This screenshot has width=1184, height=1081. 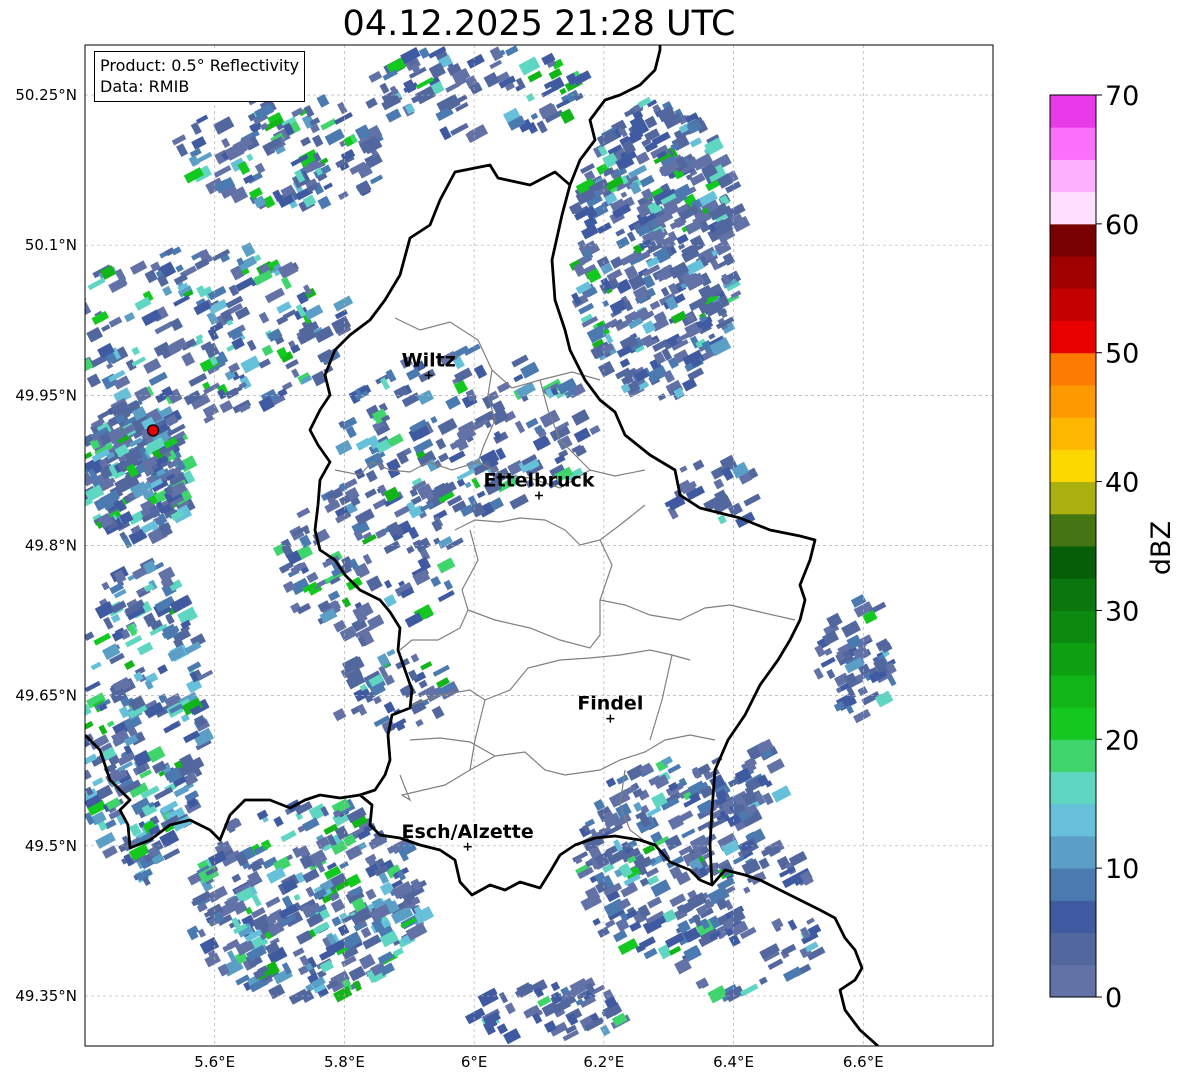 I want to click on y-tick-label: 49.35°N, so click(x=46, y=996).